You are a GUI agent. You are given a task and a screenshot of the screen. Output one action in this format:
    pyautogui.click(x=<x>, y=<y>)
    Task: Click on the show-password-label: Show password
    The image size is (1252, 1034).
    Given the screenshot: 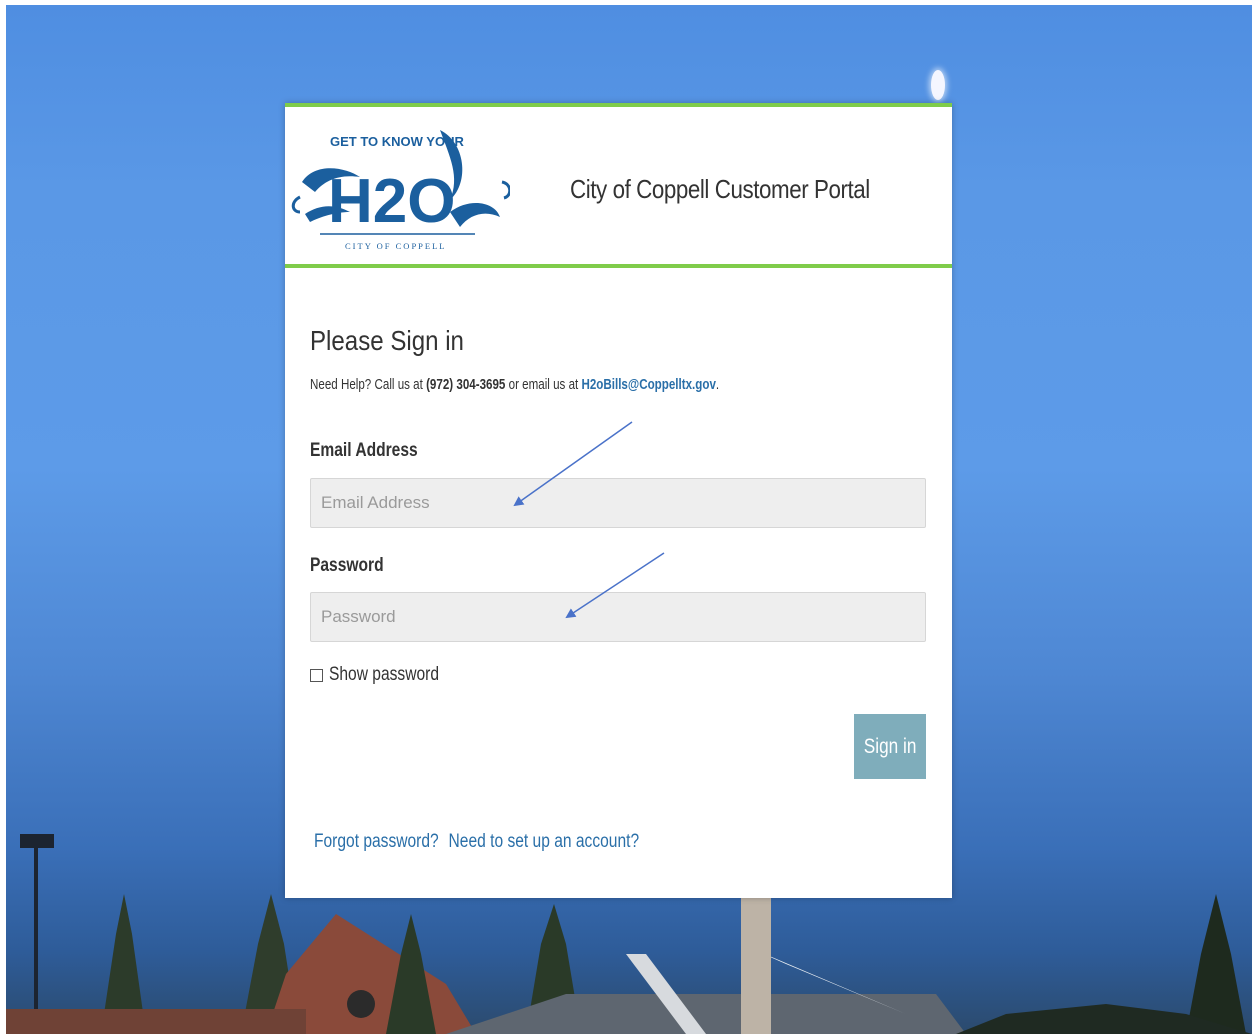 What is the action you would take?
    pyautogui.click(x=384, y=674)
    